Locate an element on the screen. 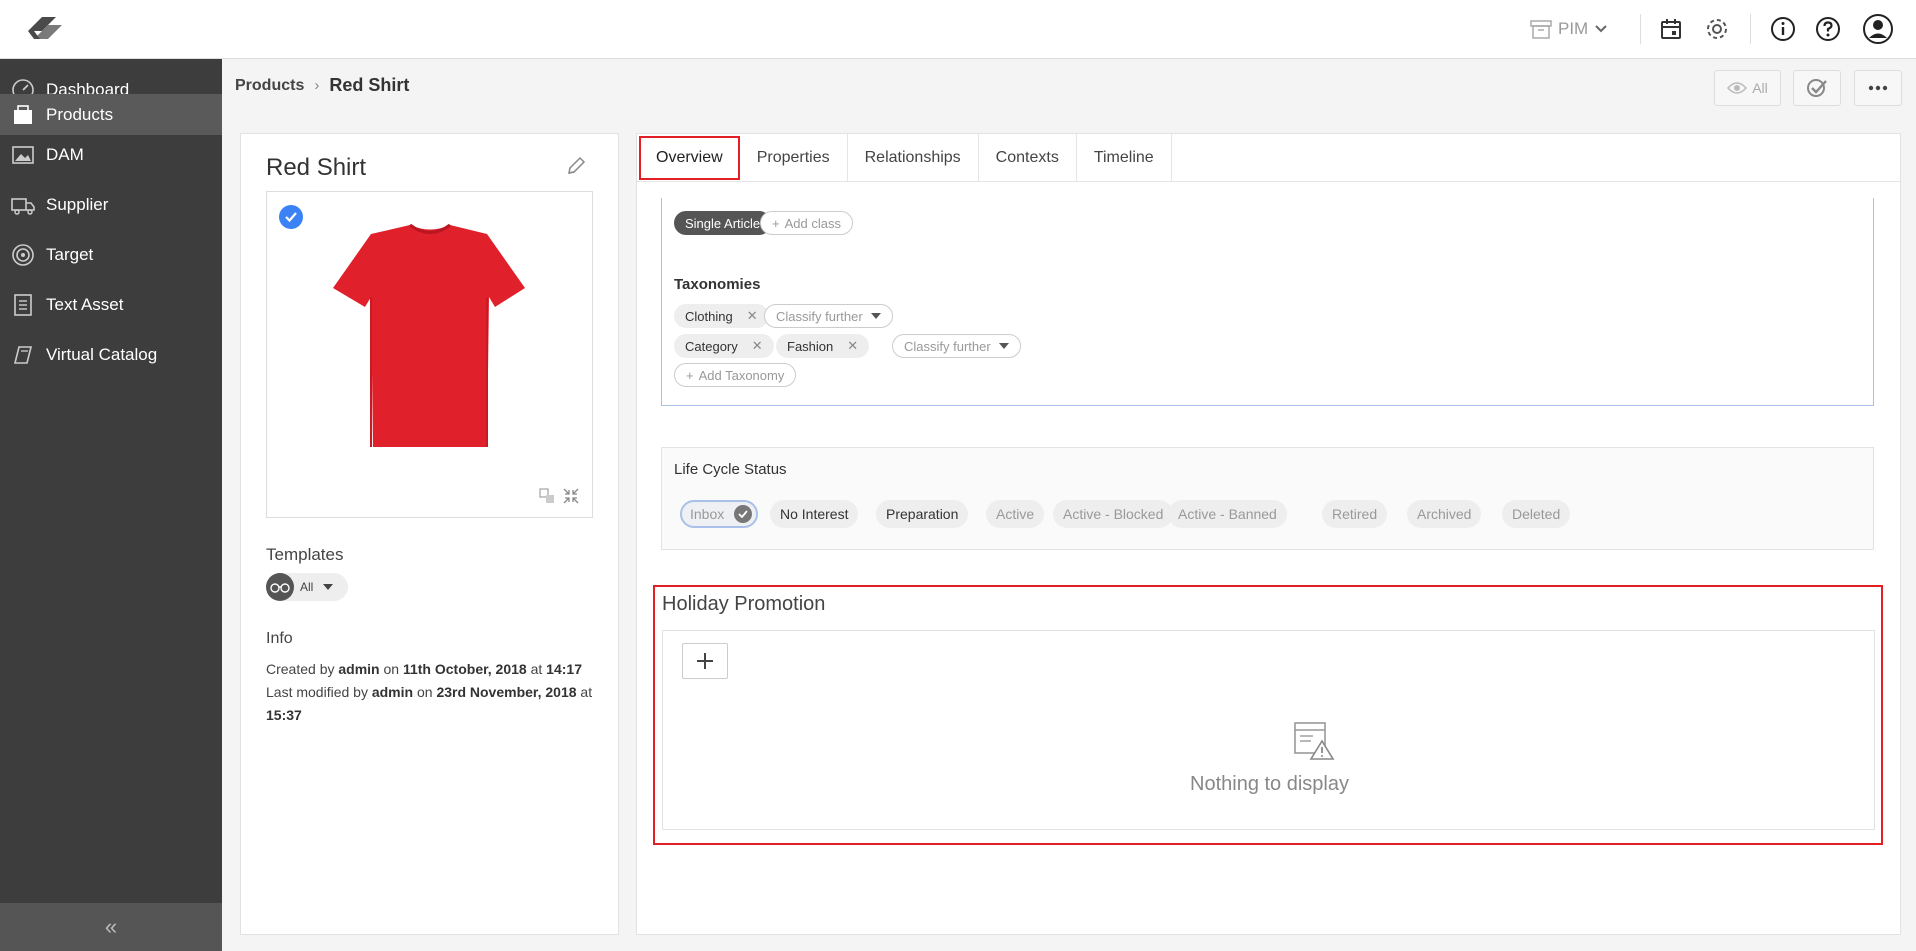 The image size is (1916, 951). plus-icon is located at coordinates (705, 661).